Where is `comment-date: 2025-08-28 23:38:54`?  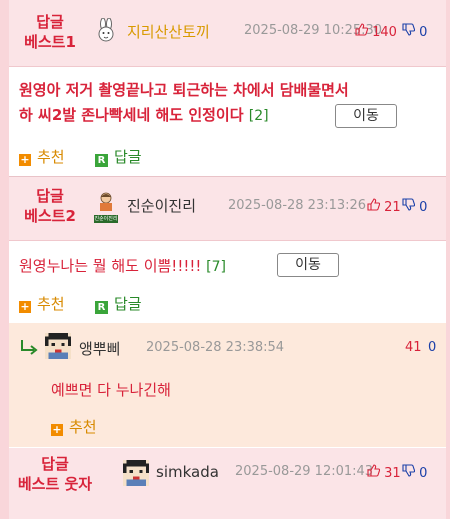
comment-date: 2025-08-28 23:38:54 is located at coordinates (215, 347).